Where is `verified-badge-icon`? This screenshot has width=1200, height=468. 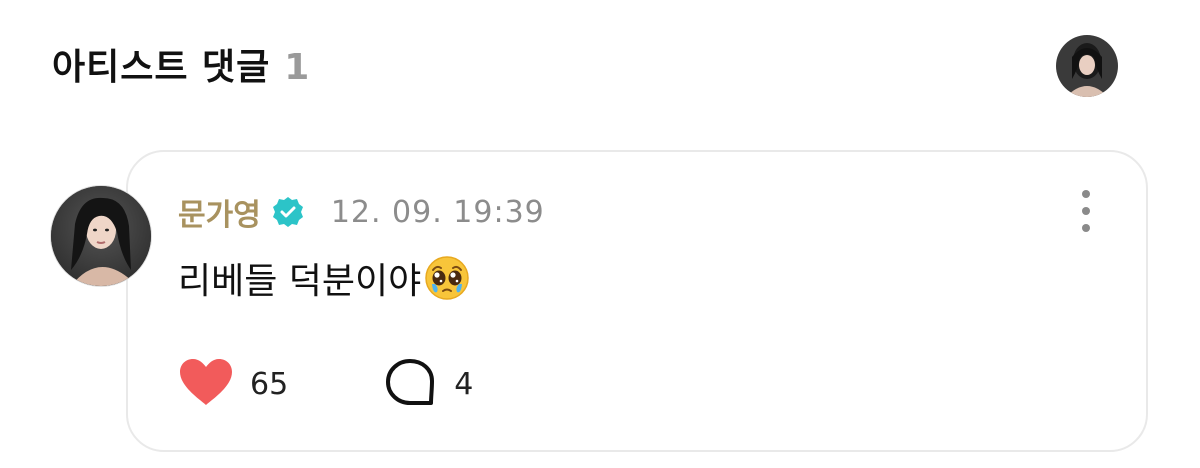 verified-badge-icon is located at coordinates (288, 212).